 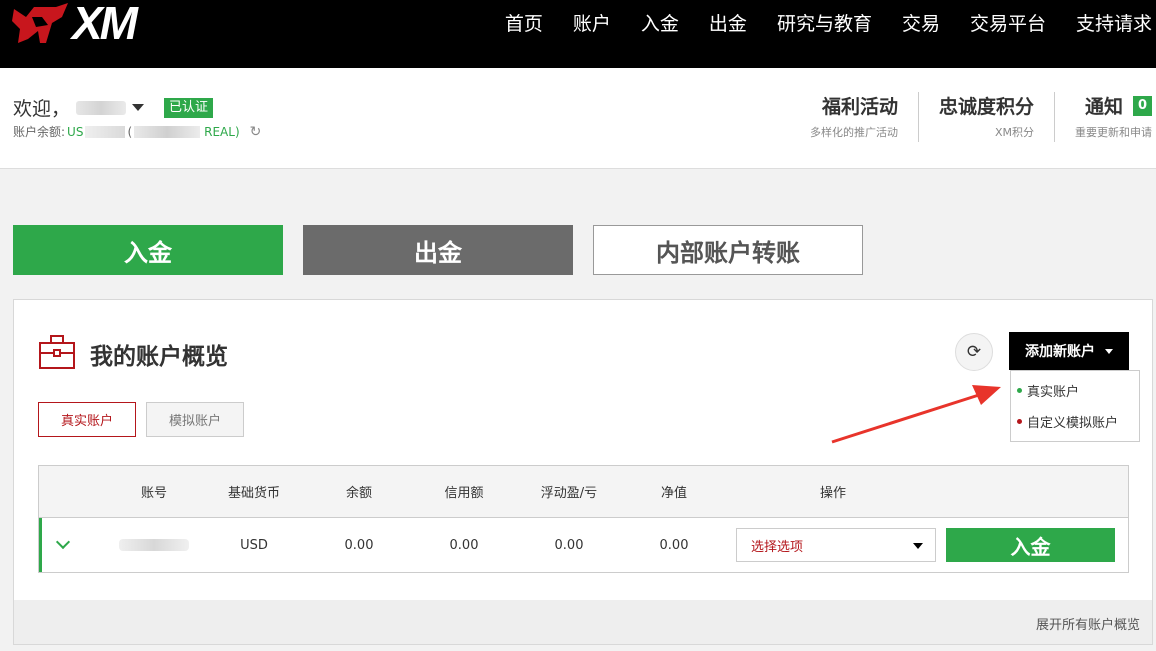 I want to click on notifications-link: 通知 0 重要更新和申请, so click(x=1105, y=117).